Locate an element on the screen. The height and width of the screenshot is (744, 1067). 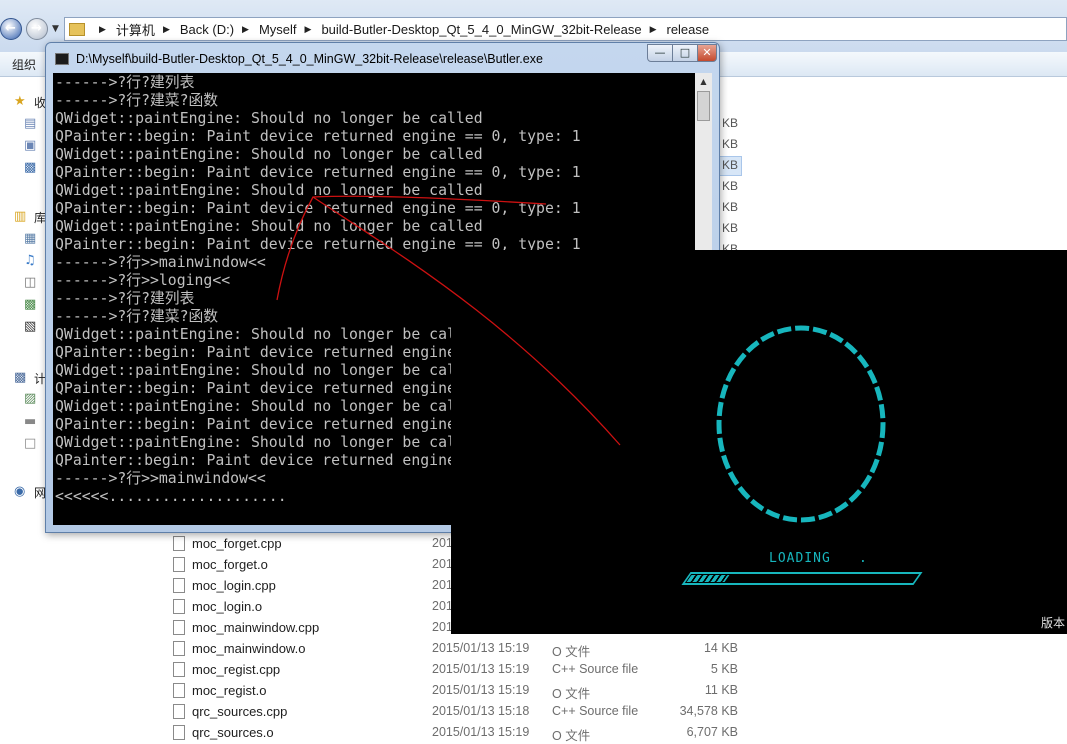
forward-arrow-icon: → is located at coordinates (36, 28).